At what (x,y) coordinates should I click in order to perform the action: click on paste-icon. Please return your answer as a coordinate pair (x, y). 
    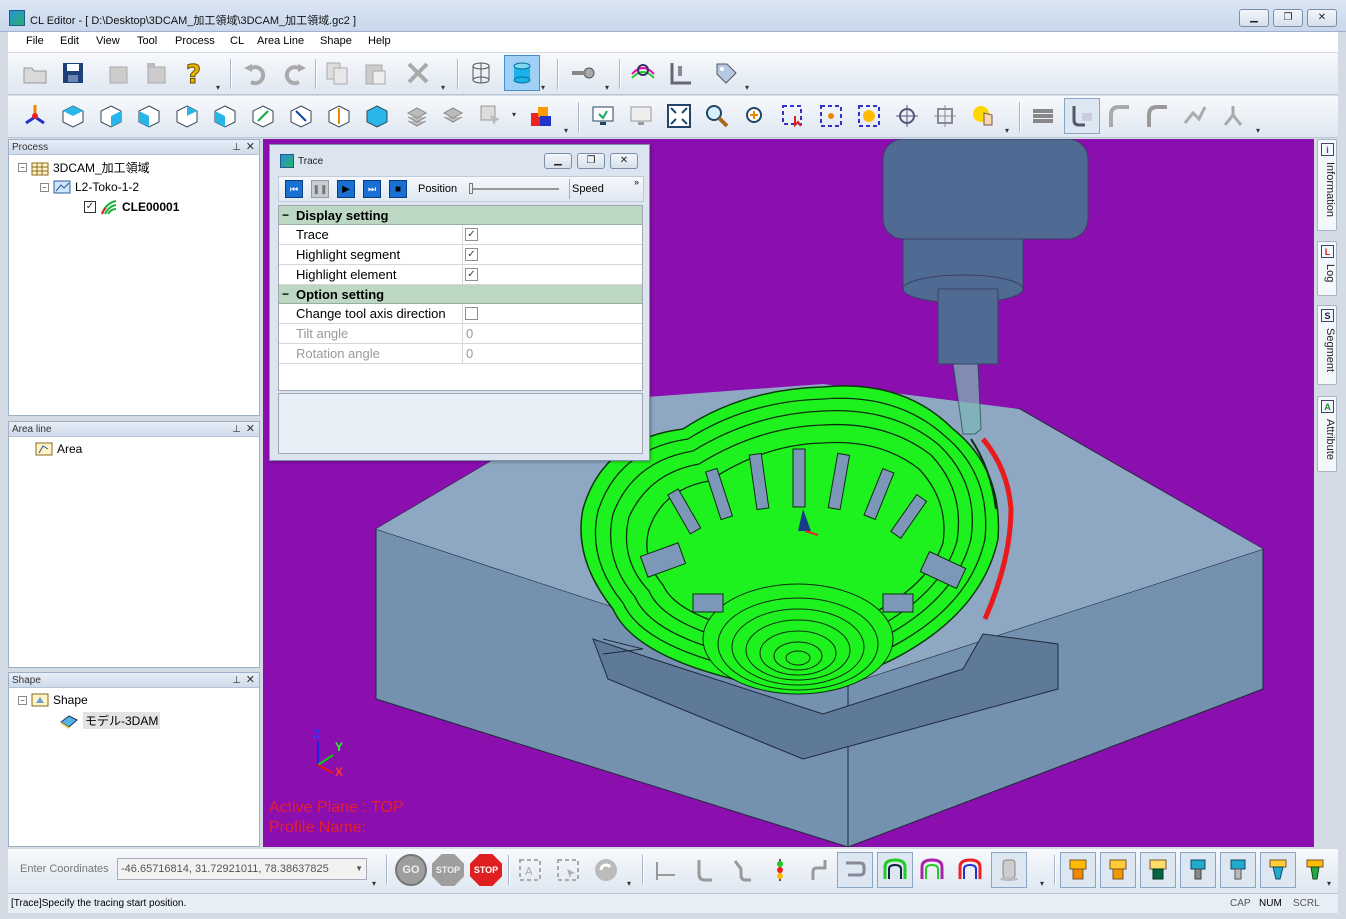
    Looking at the image, I should click on (375, 73).